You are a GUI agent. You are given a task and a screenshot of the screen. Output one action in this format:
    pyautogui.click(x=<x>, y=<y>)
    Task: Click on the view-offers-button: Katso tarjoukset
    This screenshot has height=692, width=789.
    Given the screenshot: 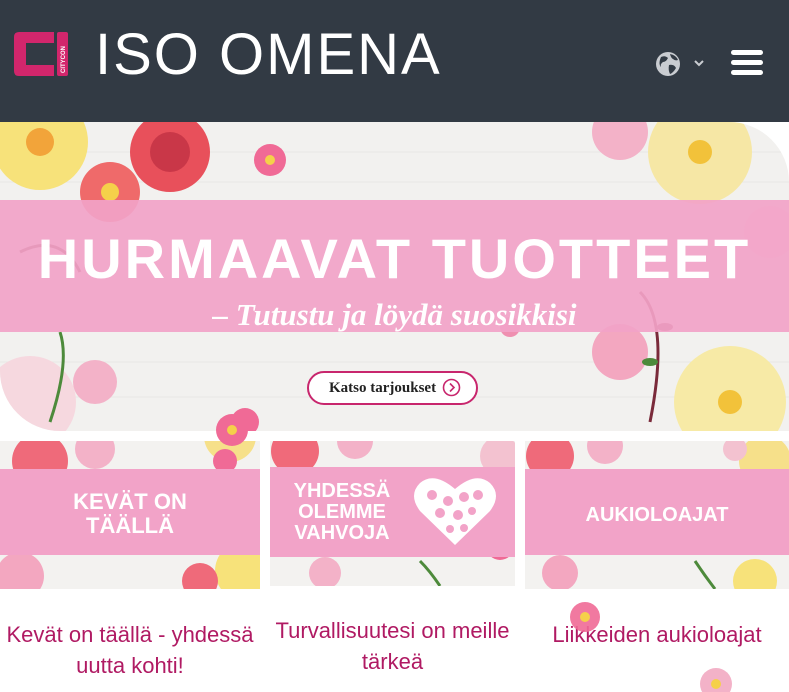 What is the action you would take?
    pyautogui.click(x=392, y=388)
    